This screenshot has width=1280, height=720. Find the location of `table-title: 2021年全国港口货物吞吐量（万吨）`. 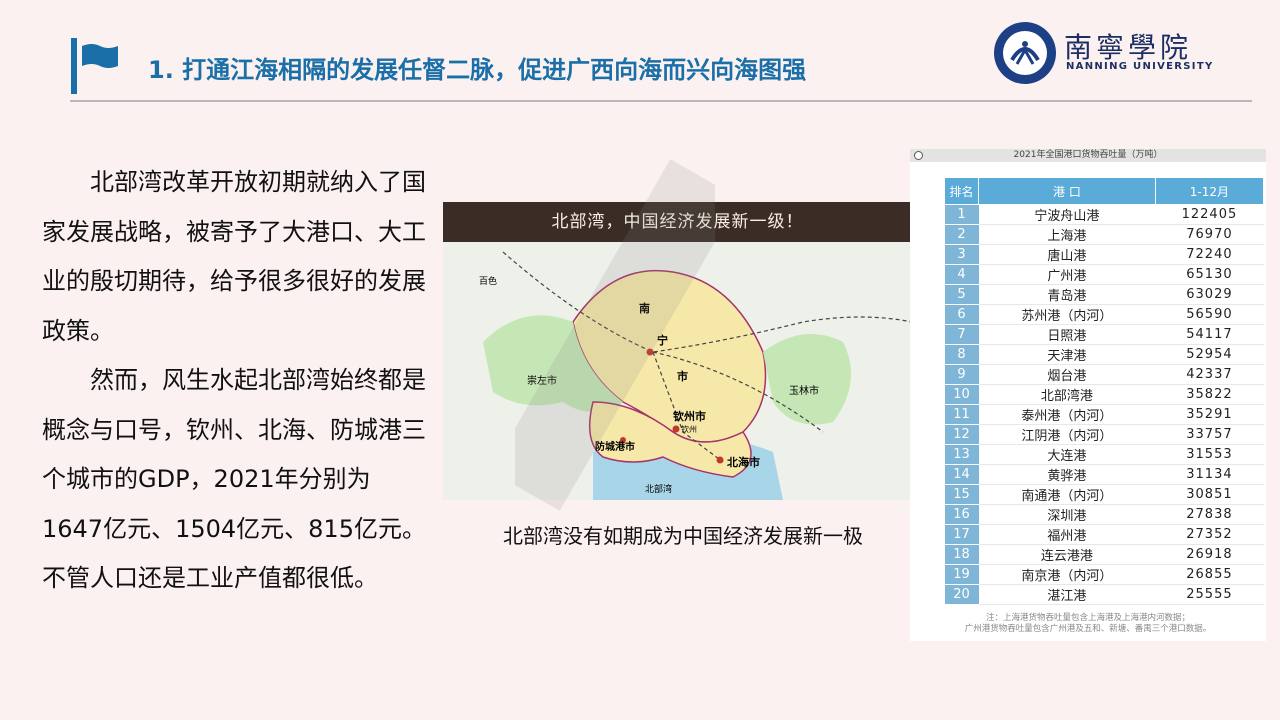

table-title: 2021年全国港口货物吞吐量（万吨） is located at coordinates (1088, 155).